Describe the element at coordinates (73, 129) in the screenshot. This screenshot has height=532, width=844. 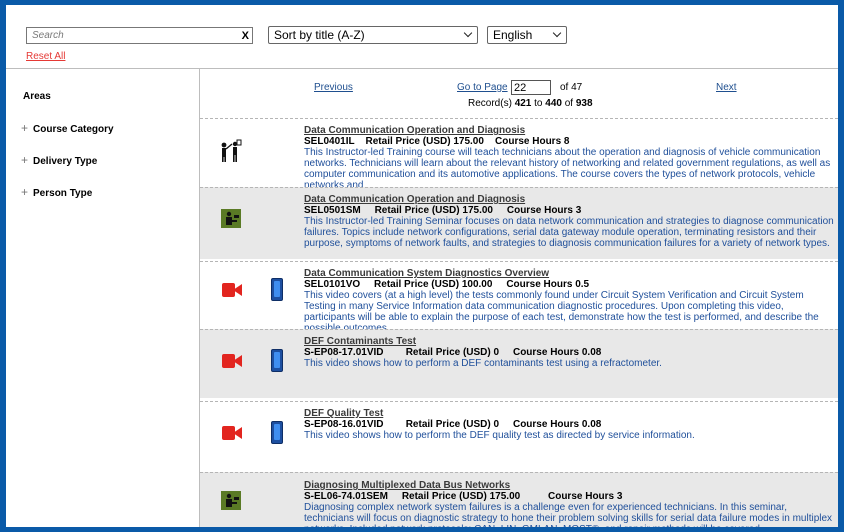
I see `sidebar-item-label: Course Category` at that location.